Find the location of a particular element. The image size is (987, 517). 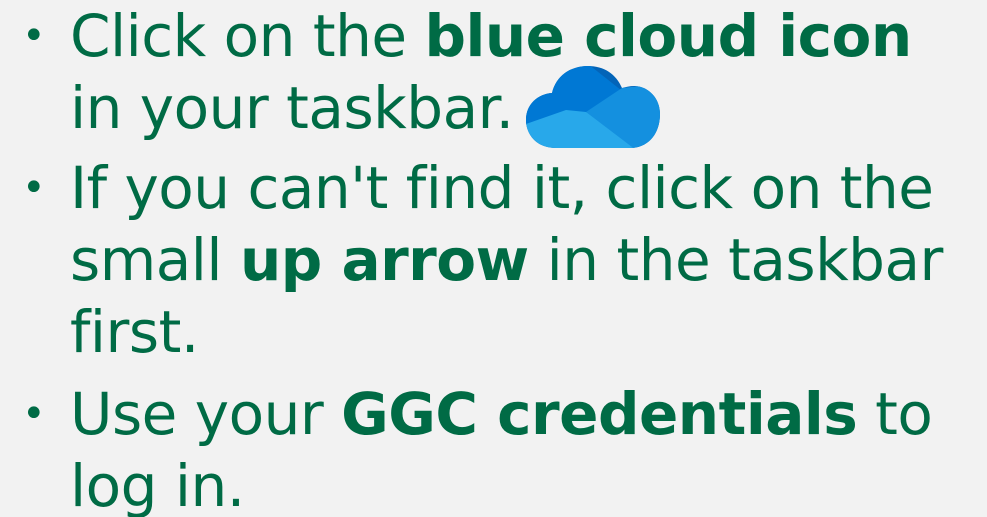

bold-text: GGC credentials is located at coordinates (599, 414).